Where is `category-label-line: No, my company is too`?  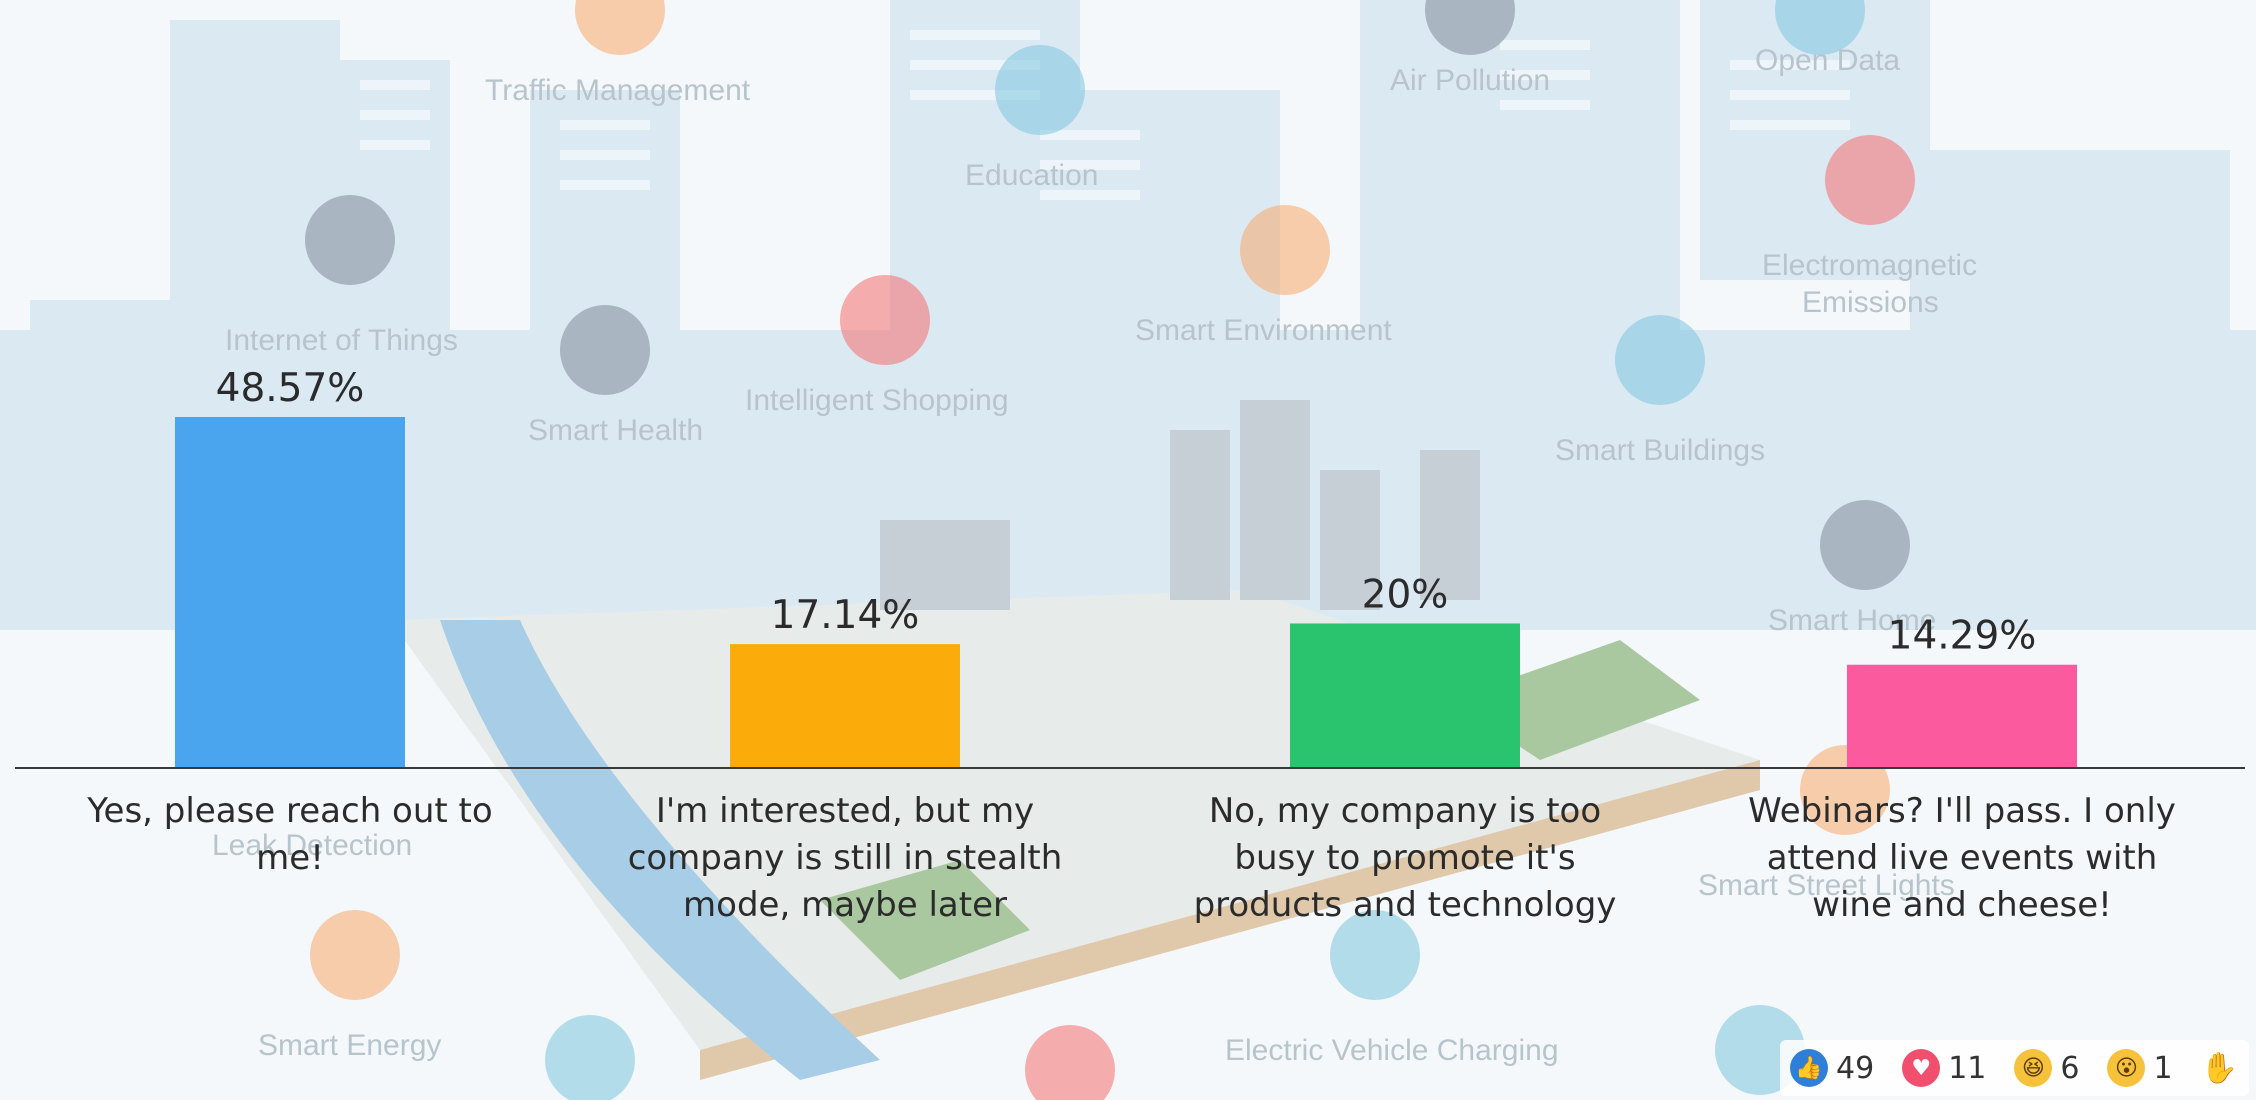 category-label-line: No, my company is too is located at coordinates (1405, 811).